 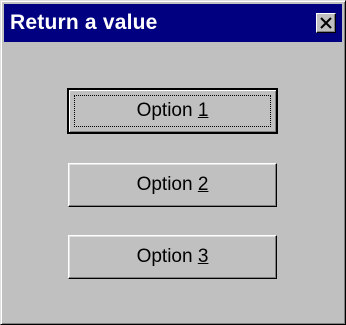 I want to click on option-1-label: Option 1, so click(x=172, y=110).